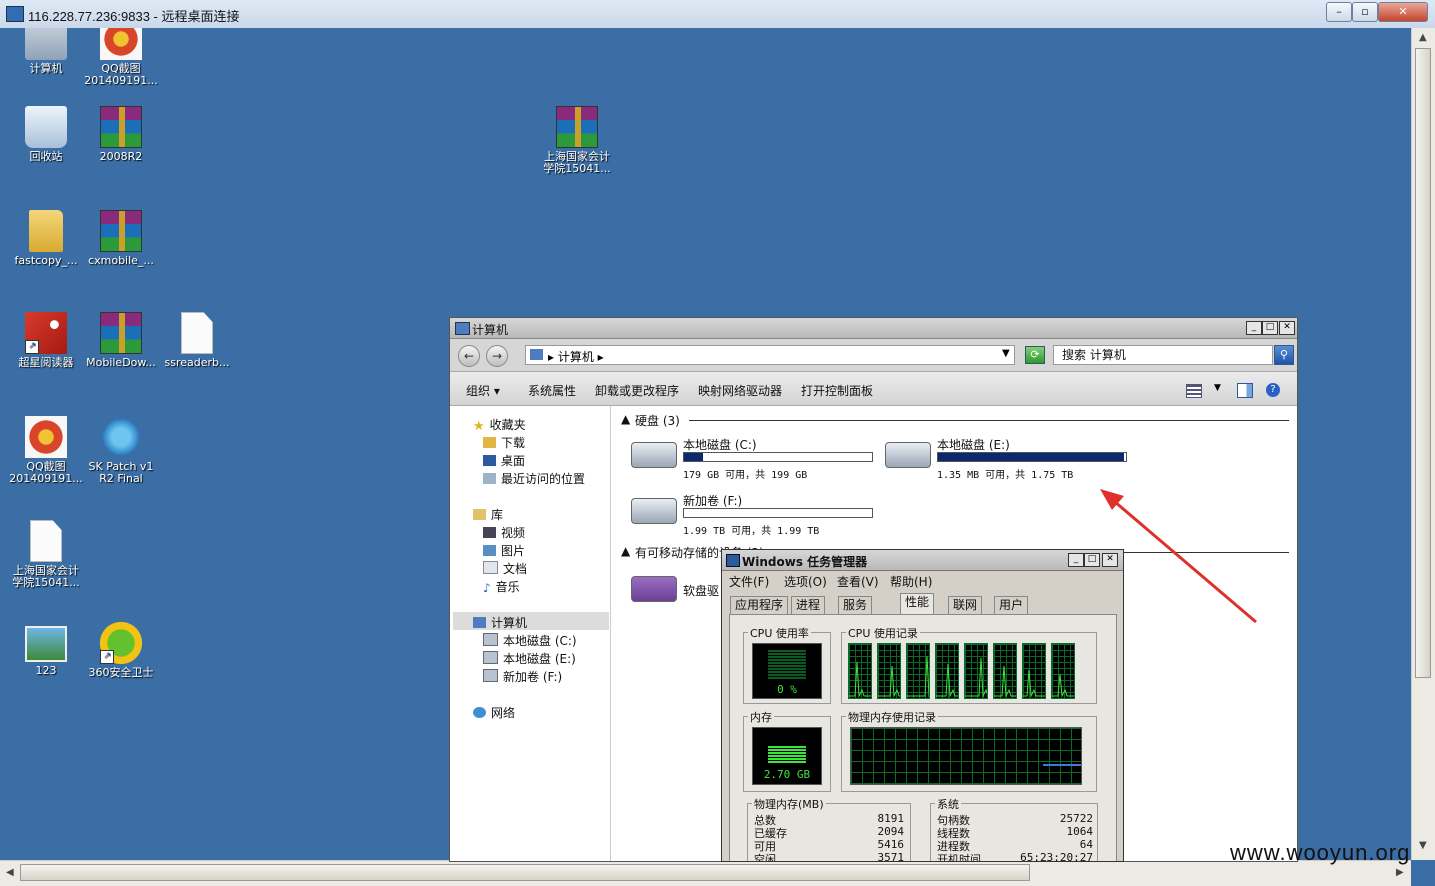  Describe the element at coordinates (46, 340) in the screenshot. I see `desktop-icon-chaoxing-reader: ↗ 超星阅读器` at that location.